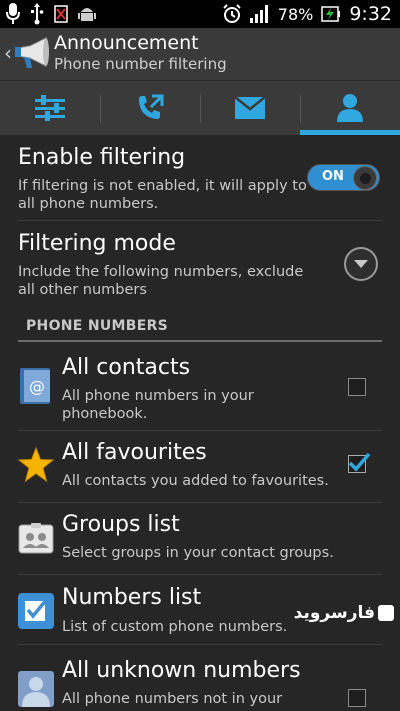  I want to click on all-favourites-checkbox, so click(359, 462).